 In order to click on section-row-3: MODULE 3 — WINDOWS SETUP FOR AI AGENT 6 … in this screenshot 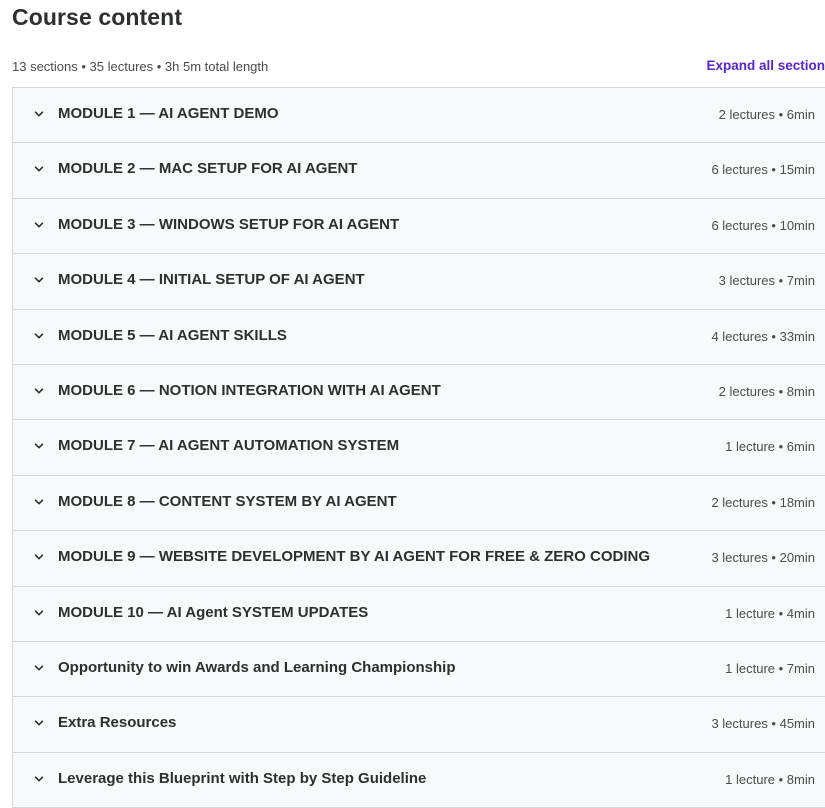, I will do `click(419, 226)`.